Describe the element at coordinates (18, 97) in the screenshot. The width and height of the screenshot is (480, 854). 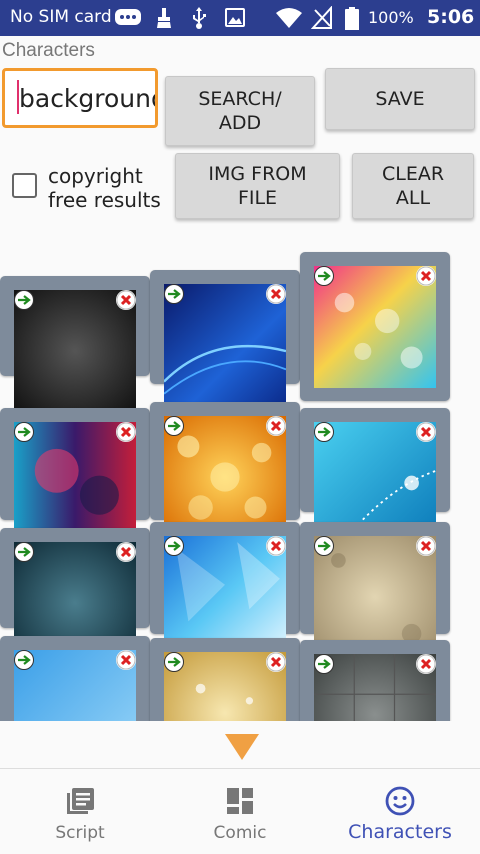
I see `text-cursor` at that location.